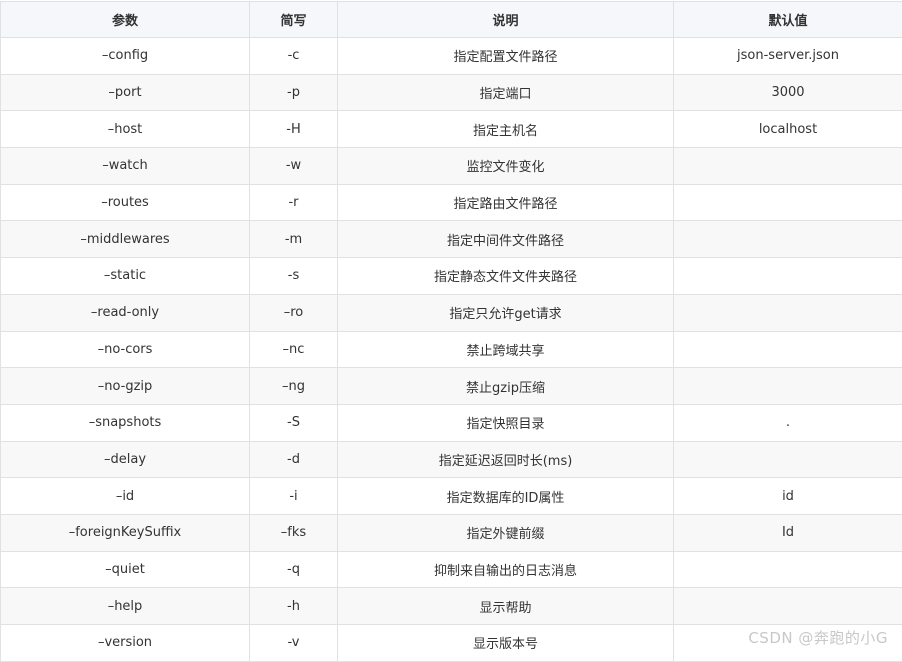 Image resolution: width=902 pixels, height=662 pixels. Describe the element at coordinates (294, 422) in the screenshot. I see `cell-short: -S` at that location.